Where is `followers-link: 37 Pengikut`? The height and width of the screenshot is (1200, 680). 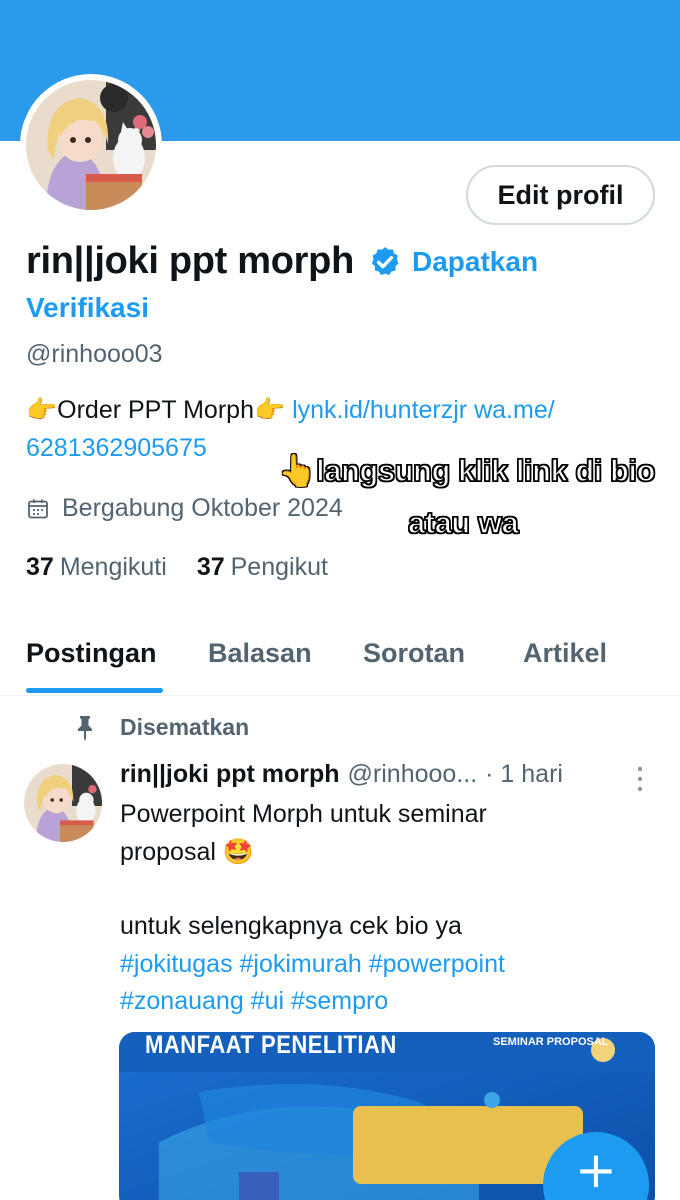
followers-link: 37 Pengikut is located at coordinates (262, 567).